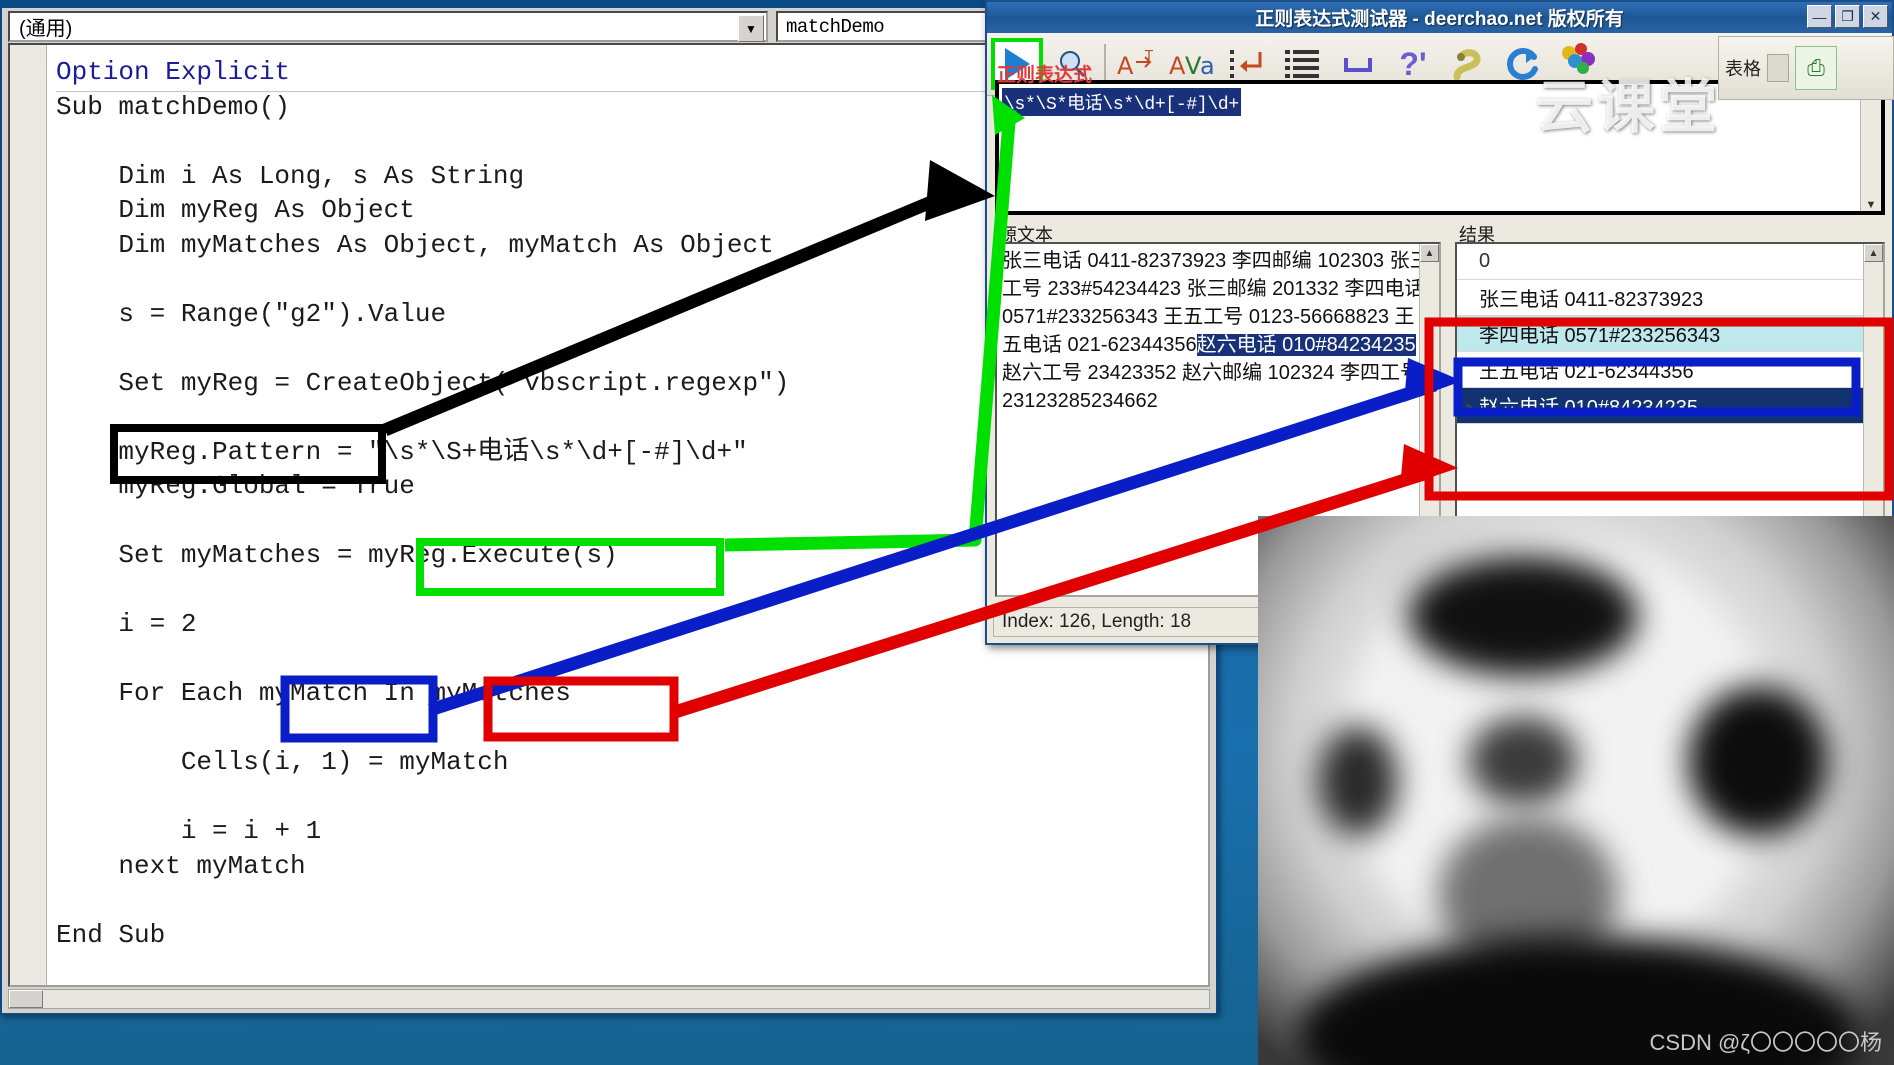 The width and height of the screenshot is (1894, 1065). I want to click on wrap-arrow-icon, so click(1246, 64).